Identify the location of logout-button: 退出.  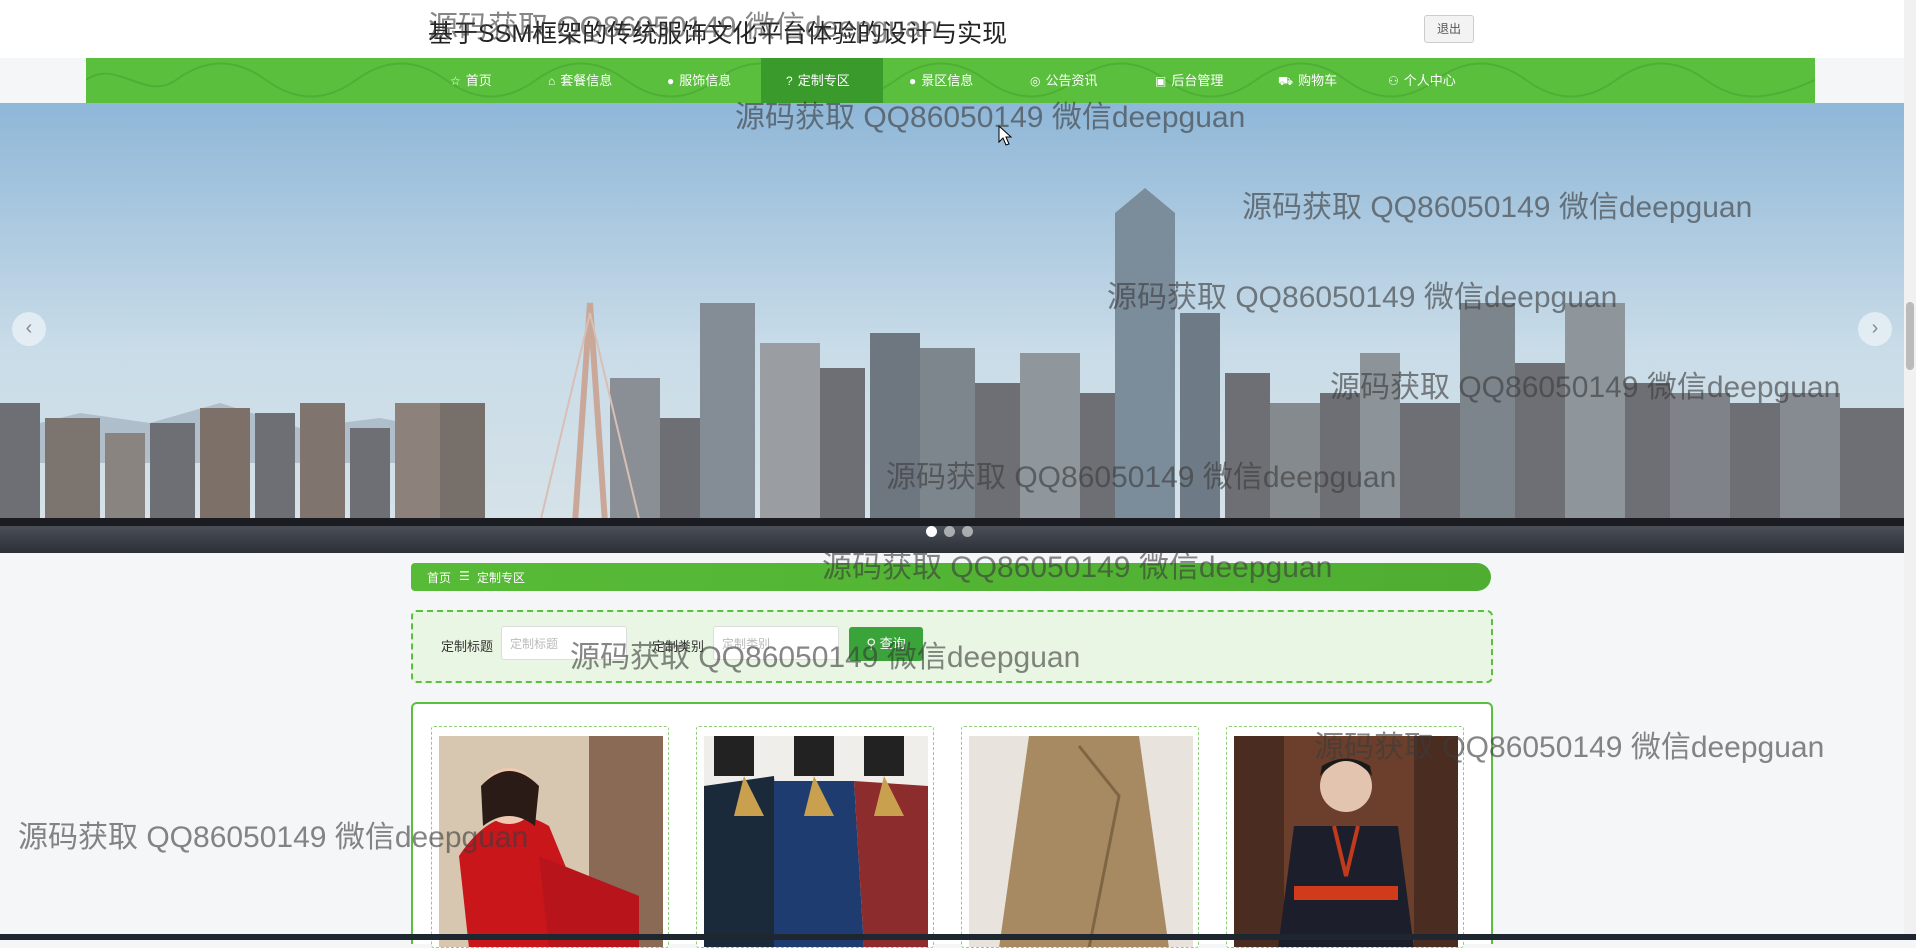
(1449, 29).